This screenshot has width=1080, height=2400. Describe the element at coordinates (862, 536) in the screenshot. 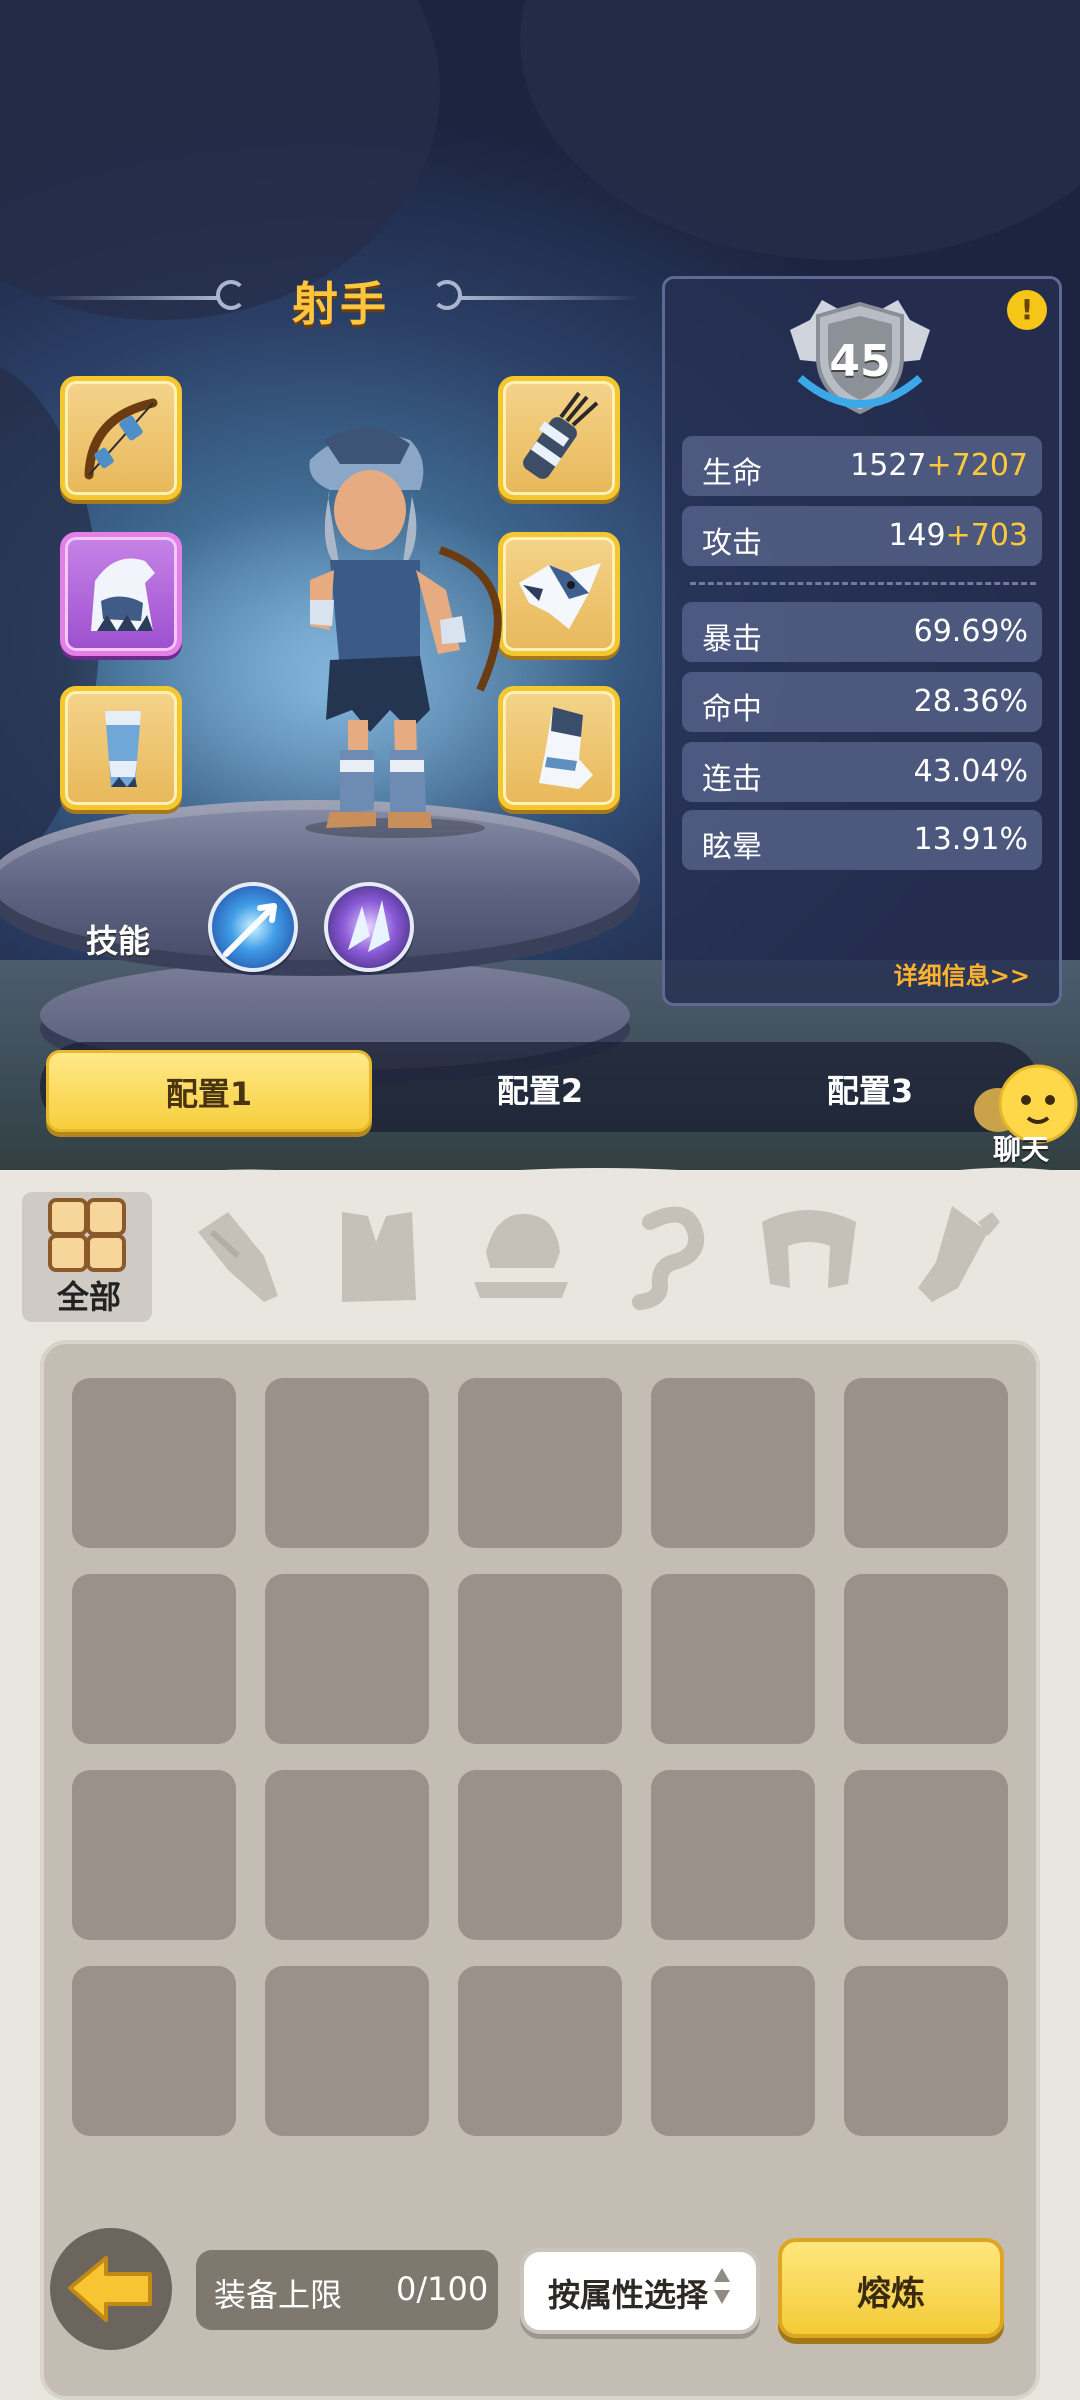

I see `stat-row-atk: 攻击 149+703` at that location.